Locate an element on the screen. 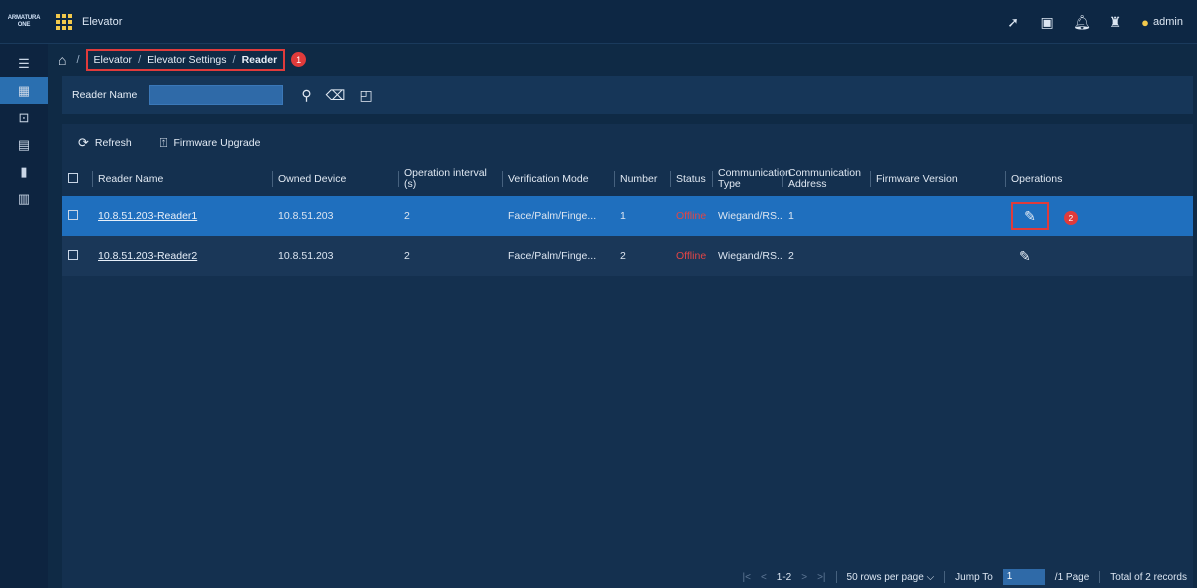 This screenshot has height=588, width=1197. app-title: Elevator is located at coordinates (102, 21).